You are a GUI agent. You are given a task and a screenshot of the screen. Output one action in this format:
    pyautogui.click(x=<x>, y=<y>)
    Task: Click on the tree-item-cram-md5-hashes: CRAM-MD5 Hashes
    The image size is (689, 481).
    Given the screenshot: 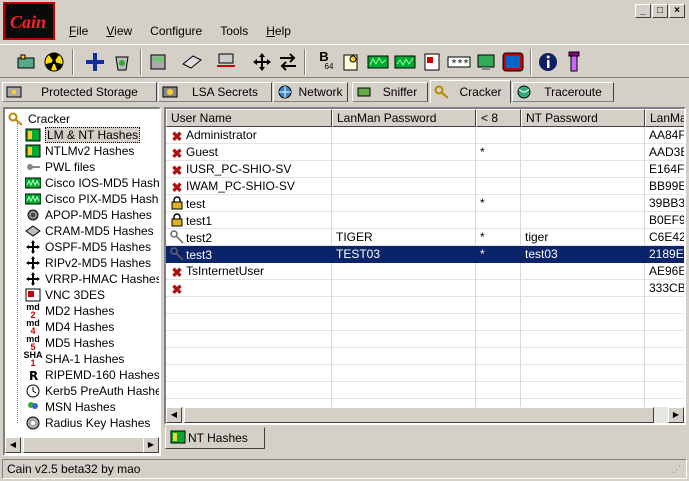 What is the action you would take?
    pyautogui.click(x=89, y=231)
    